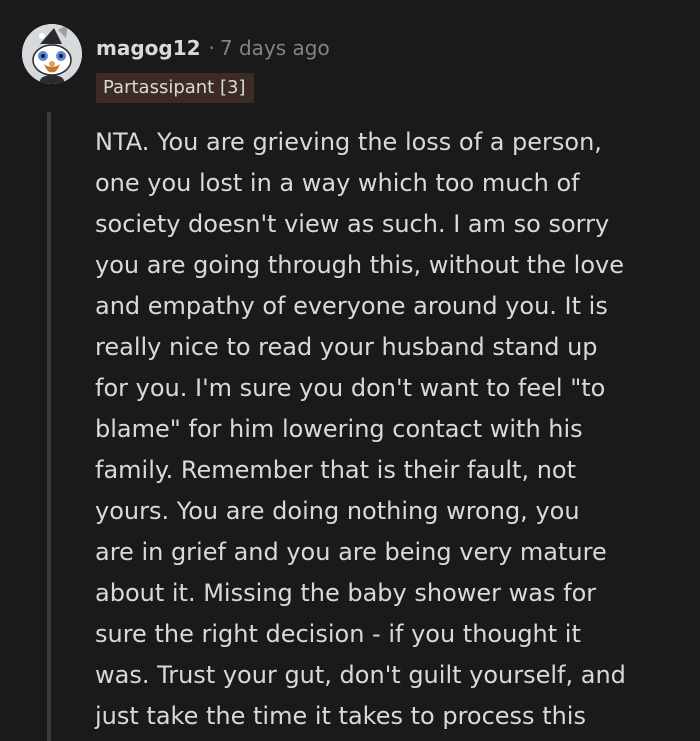  I want to click on username-link: magog12, so click(148, 48).